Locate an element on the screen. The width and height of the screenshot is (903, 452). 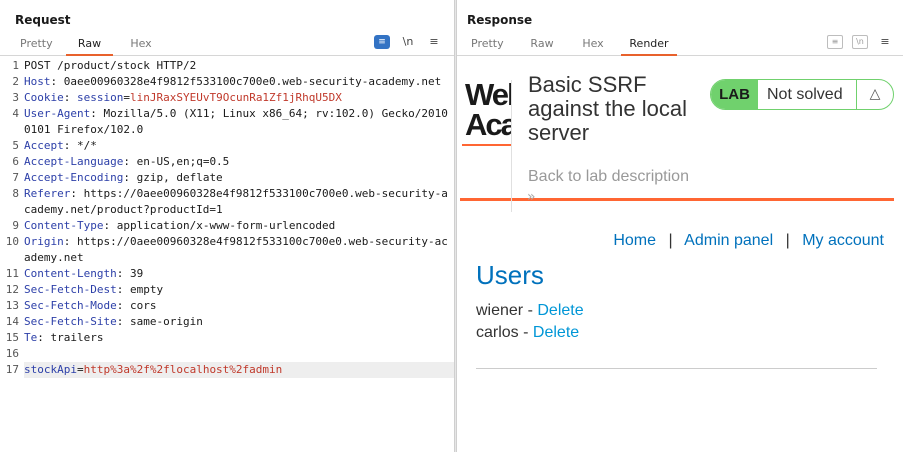
header-name: Host is located at coordinates (37, 81).